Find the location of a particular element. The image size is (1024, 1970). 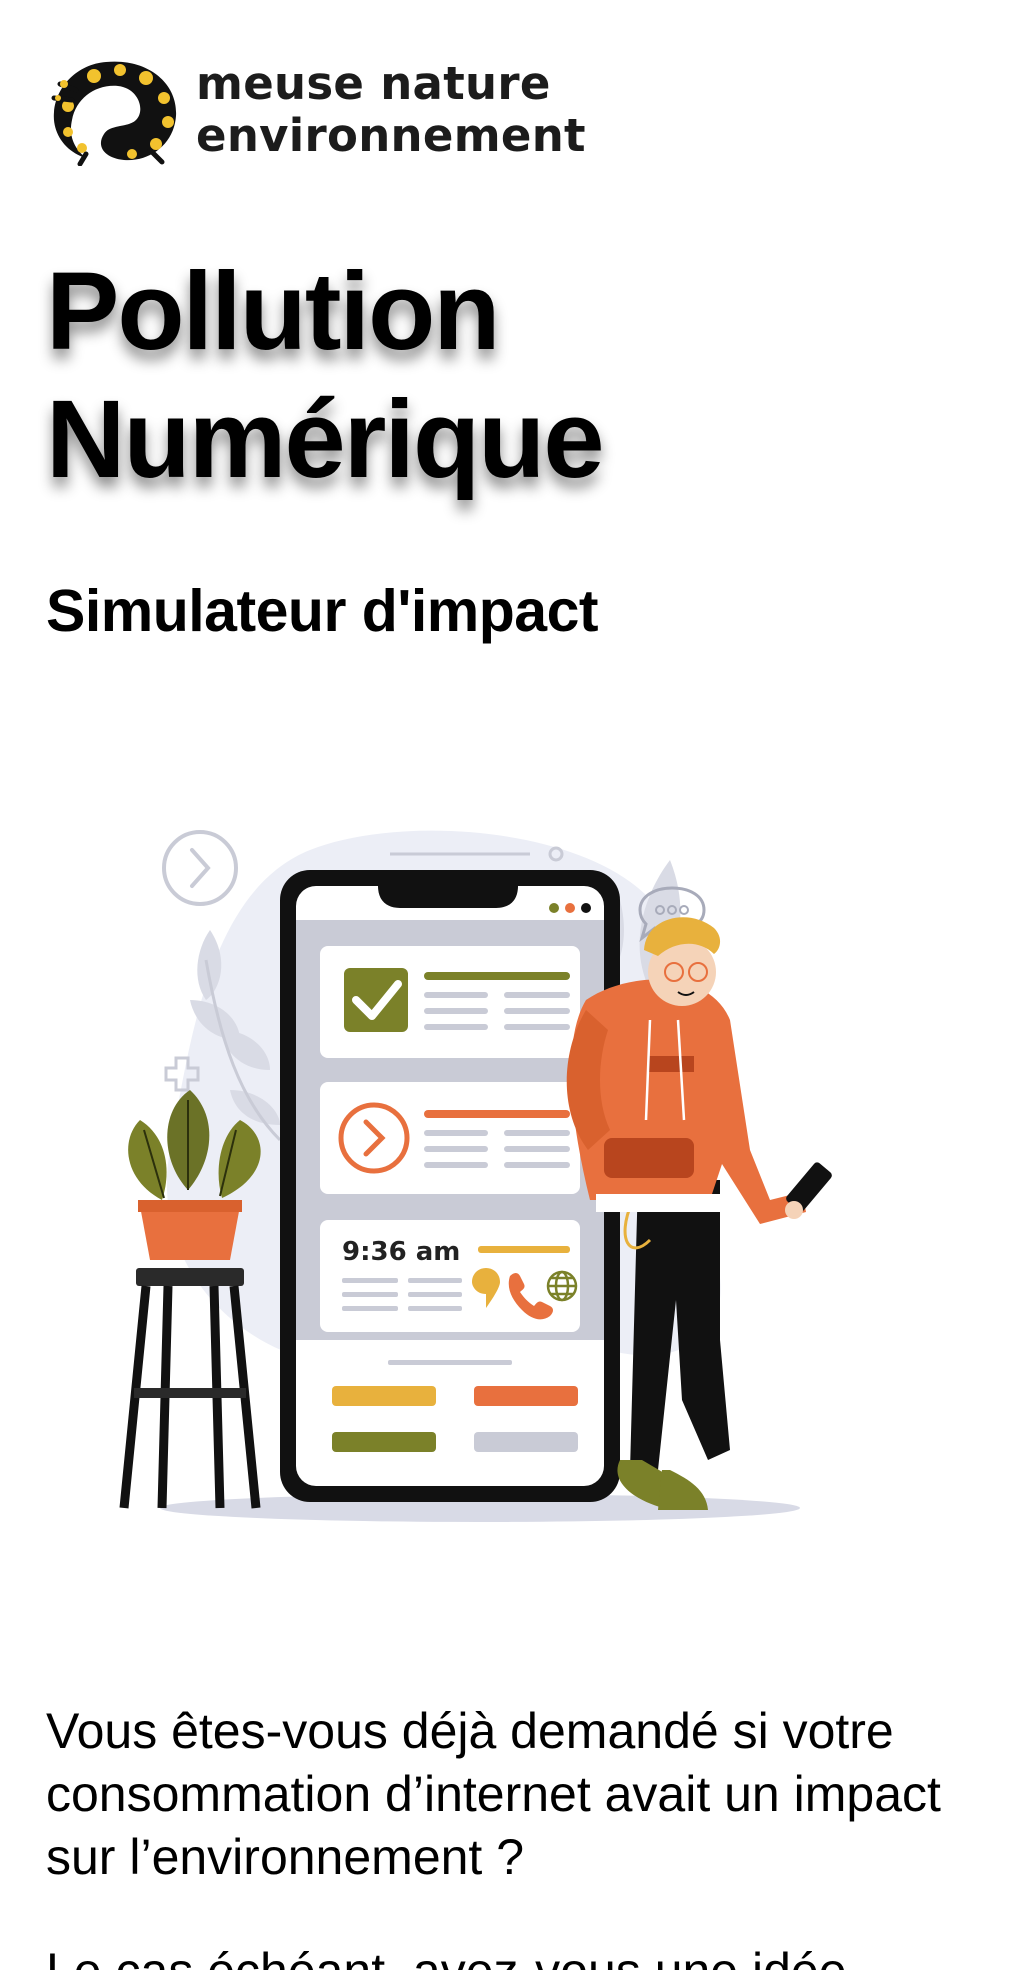

page-subtitle: Simulateur d'impact is located at coordinates (322, 611).